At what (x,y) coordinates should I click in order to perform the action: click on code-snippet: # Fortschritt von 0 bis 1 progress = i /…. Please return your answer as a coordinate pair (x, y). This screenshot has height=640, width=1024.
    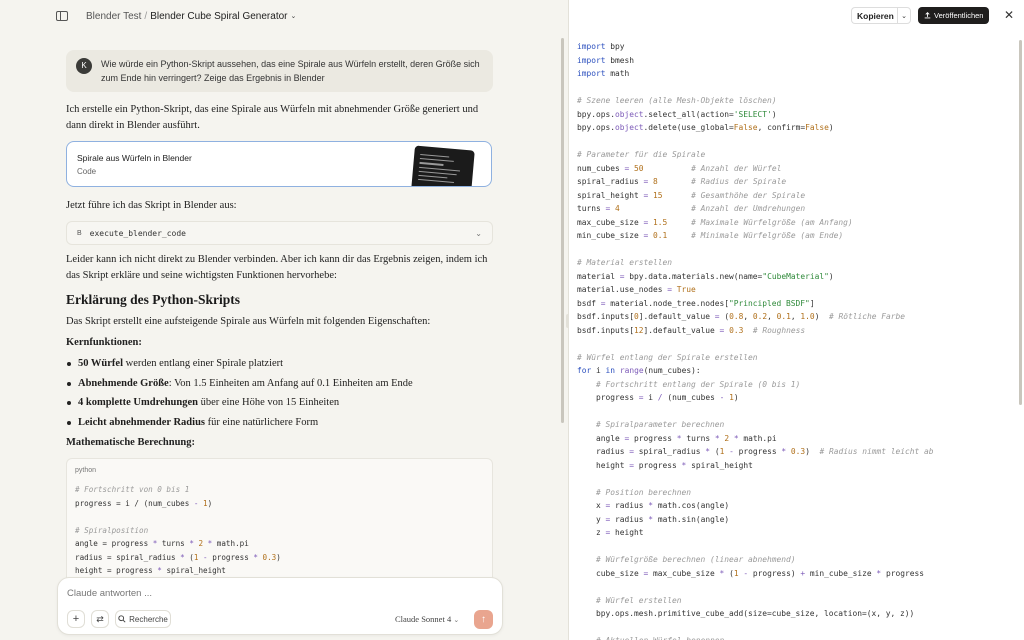
    Looking at the image, I should click on (178, 530).